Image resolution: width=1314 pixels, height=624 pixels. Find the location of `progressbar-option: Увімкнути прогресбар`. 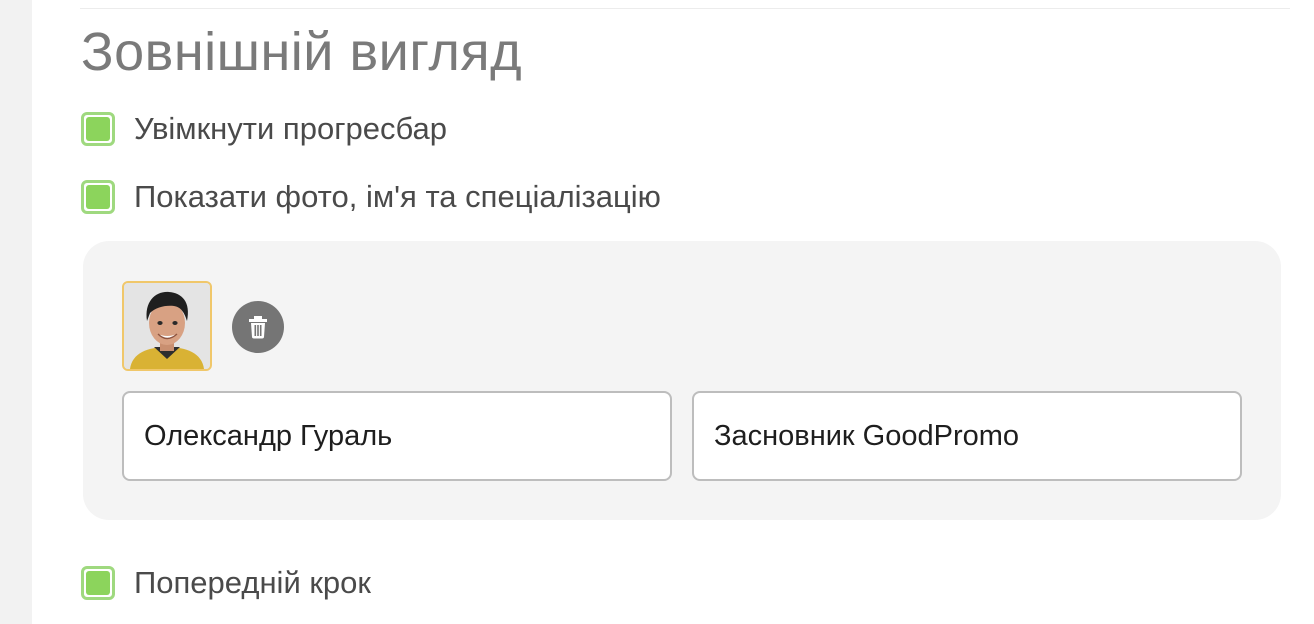

progressbar-option: Увімкнути прогресбар is located at coordinates (264, 129).